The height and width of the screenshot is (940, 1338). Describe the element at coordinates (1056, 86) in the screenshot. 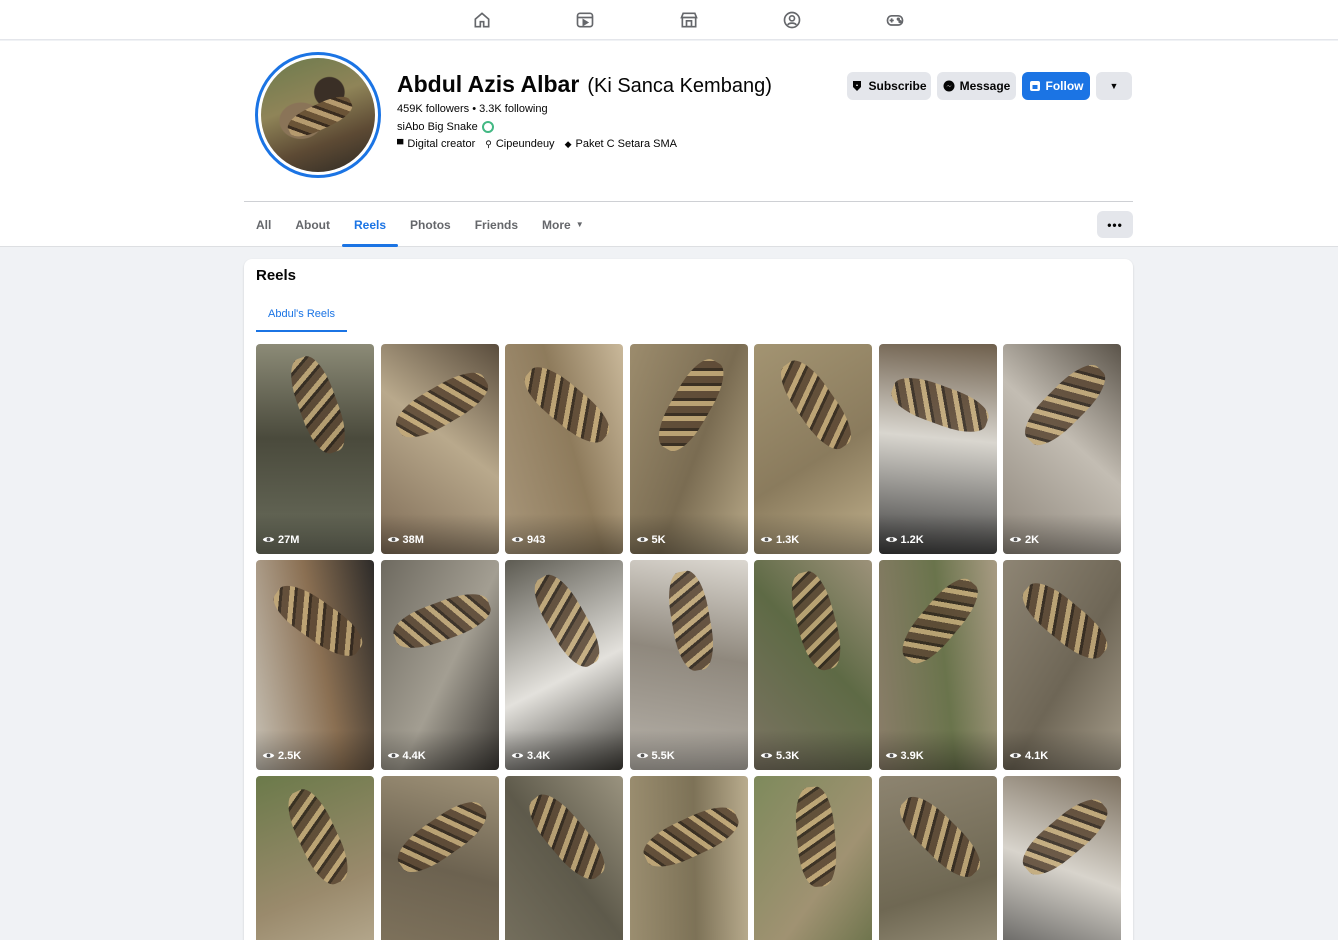

I see `follow-button: Follow` at that location.